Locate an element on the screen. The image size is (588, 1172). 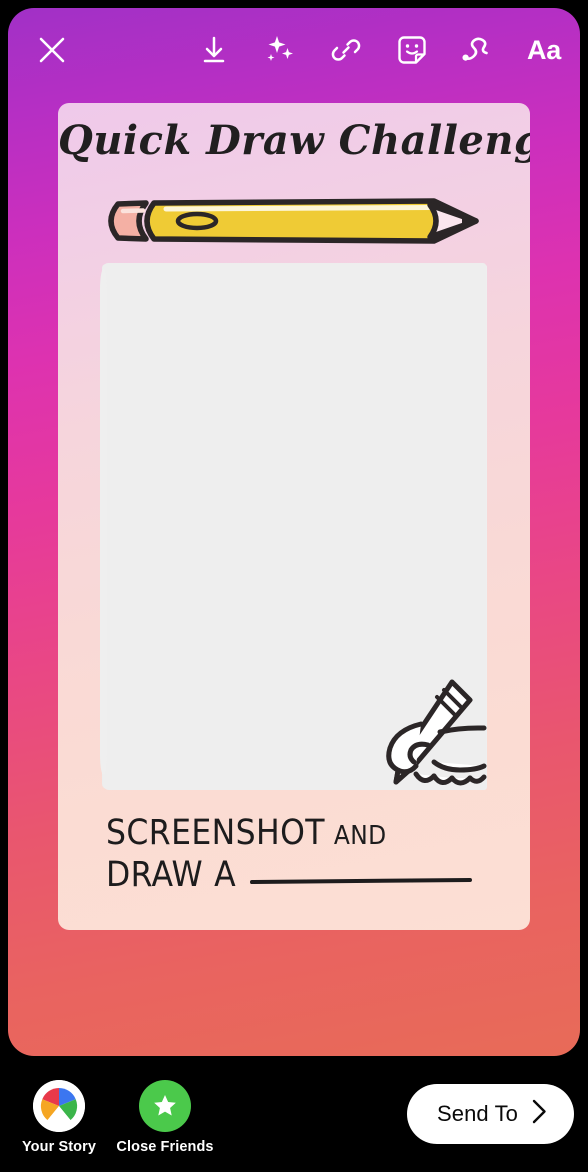
pinwheel-avatar-icon is located at coordinates (59, 1106).